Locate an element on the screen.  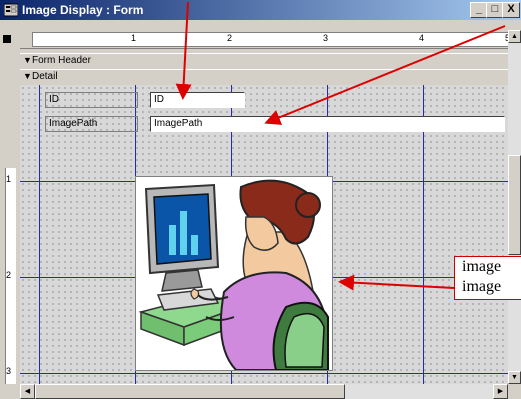
arrow-to-imagepath-field is located at coordinates (385, 75).